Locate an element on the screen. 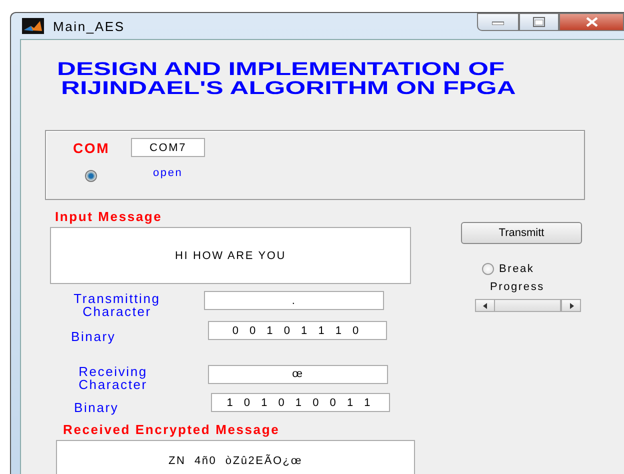  break-radio is located at coordinates (488, 269).